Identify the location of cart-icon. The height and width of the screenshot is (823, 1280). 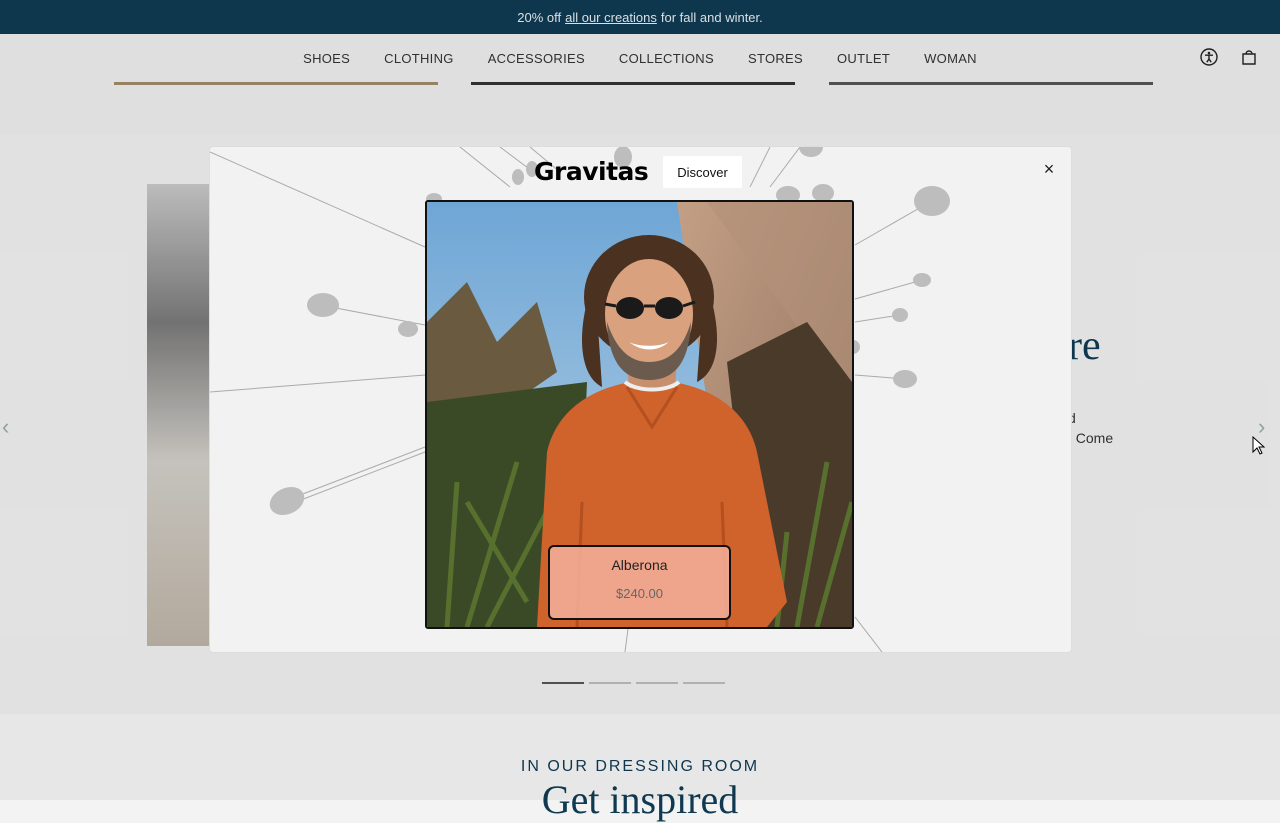
(1249, 57).